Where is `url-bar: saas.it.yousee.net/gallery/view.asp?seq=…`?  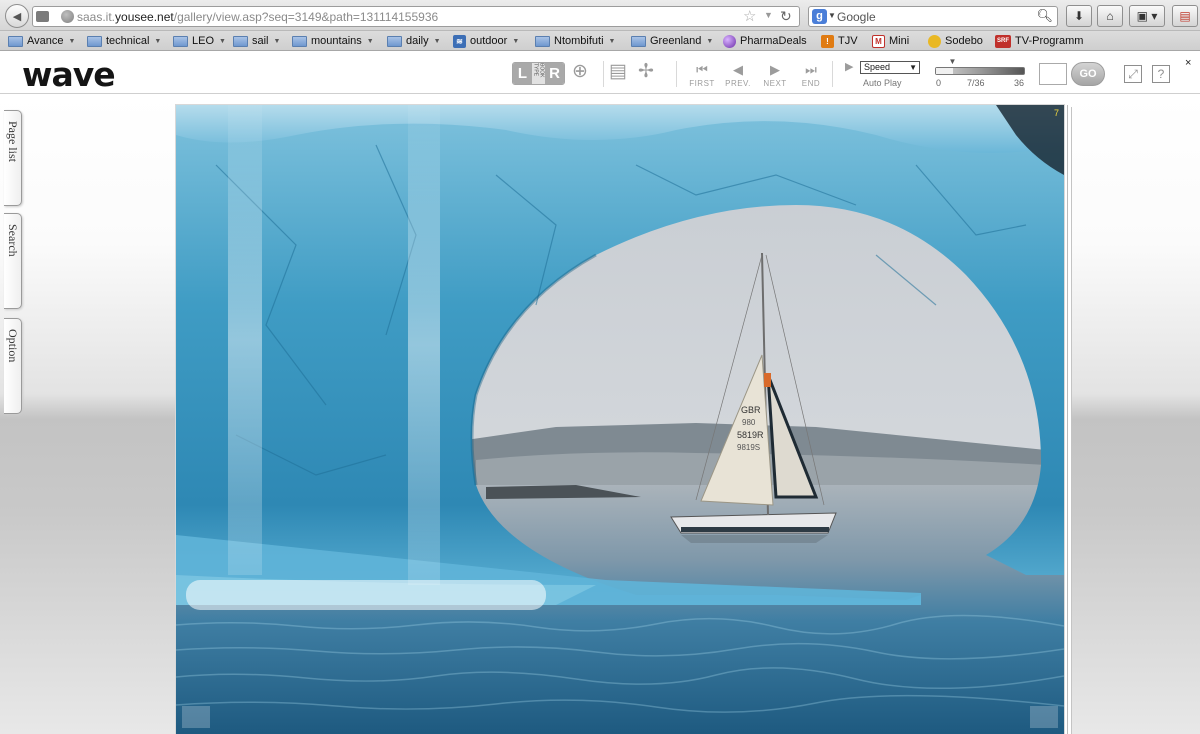
url-bar: saas.it.yousee.net/gallery/view.asp?seq=… is located at coordinates (416, 16).